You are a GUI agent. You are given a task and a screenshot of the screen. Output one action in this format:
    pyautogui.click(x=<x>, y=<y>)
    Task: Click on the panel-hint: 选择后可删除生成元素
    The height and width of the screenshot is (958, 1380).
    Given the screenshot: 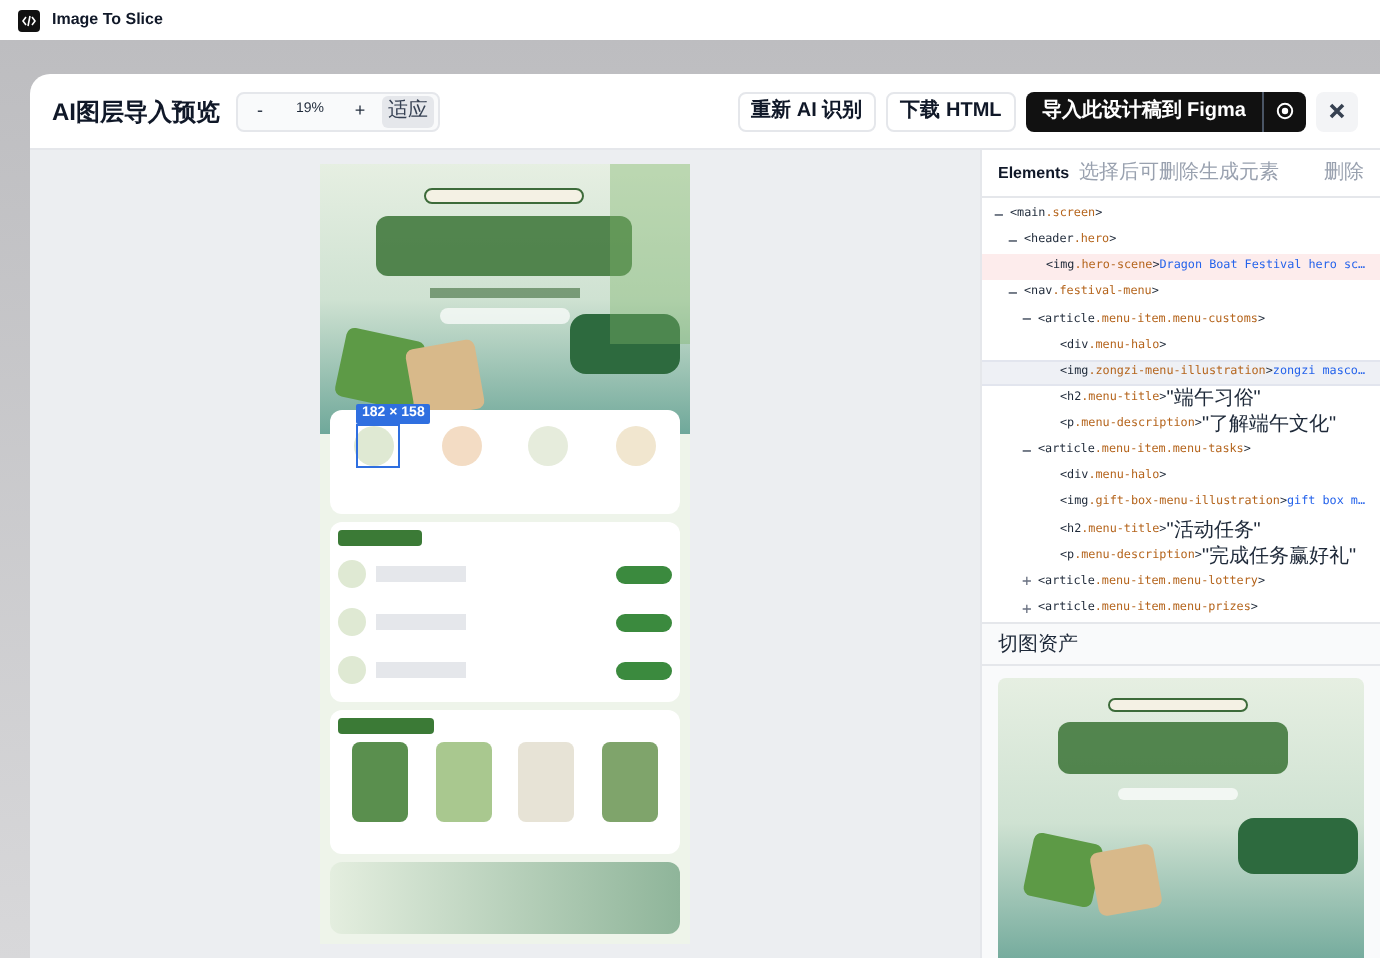 What is the action you would take?
    pyautogui.click(x=1179, y=173)
    